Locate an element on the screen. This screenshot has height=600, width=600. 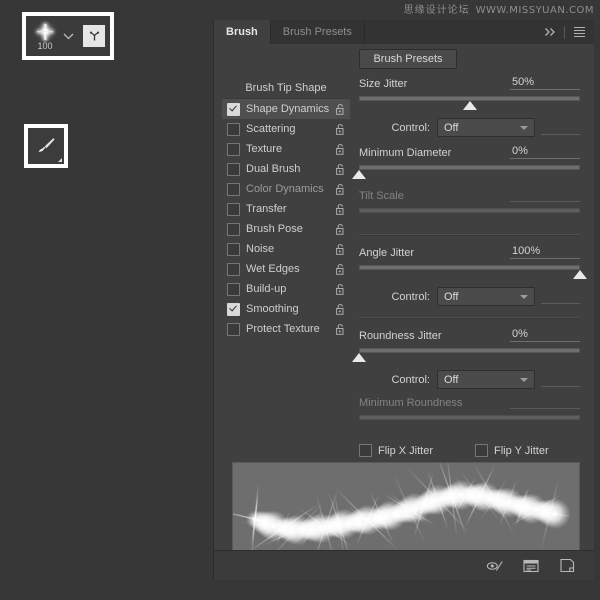
panel-tab-bar: Brush Brush Presets is located at coordinates (404, 32).